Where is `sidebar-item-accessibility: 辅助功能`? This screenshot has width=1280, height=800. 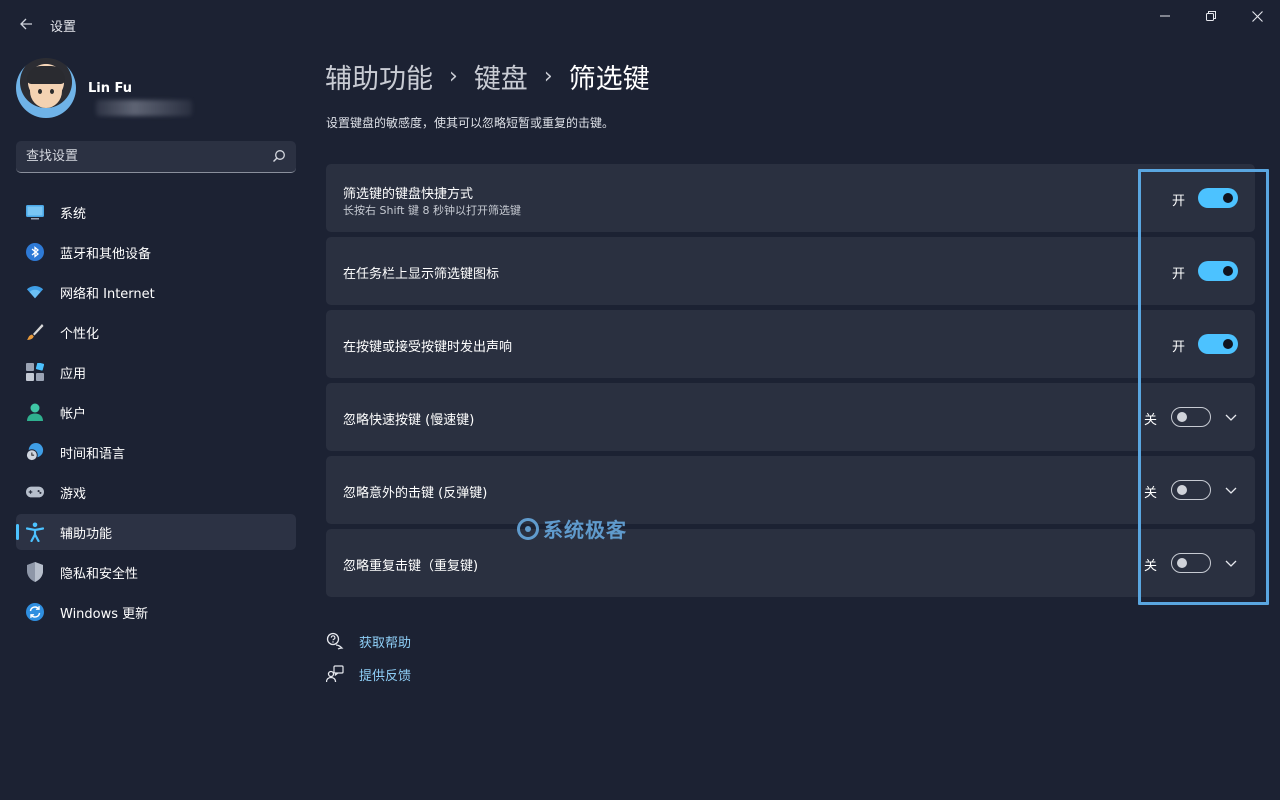
sidebar-item-accessibility: 辅助功能 is located at coordinates (156, 532).